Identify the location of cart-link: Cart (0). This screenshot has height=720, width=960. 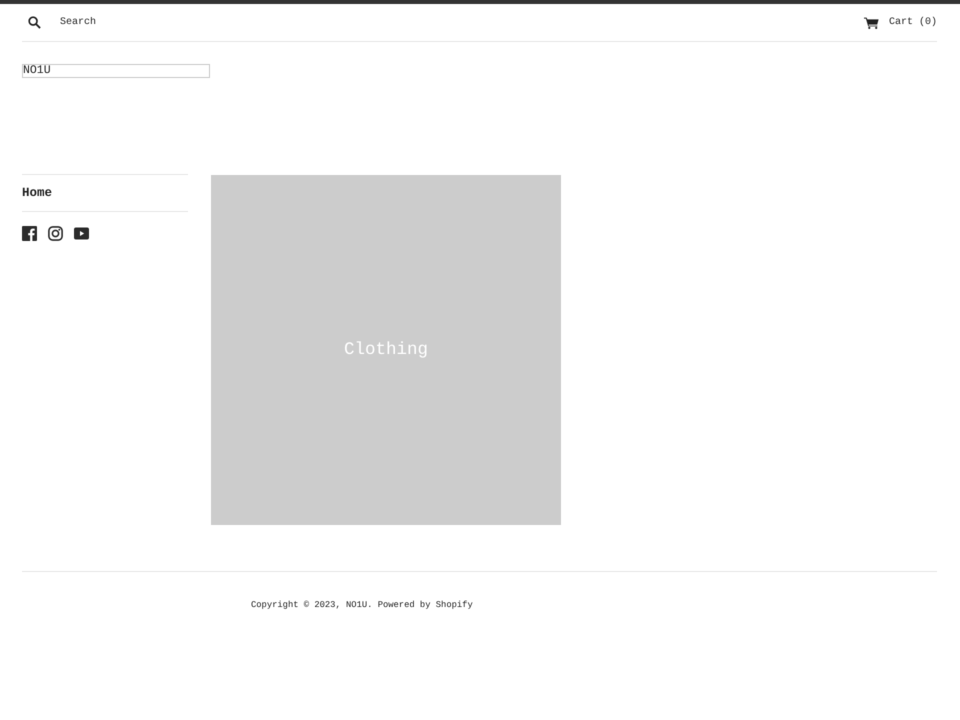
(900, 22).